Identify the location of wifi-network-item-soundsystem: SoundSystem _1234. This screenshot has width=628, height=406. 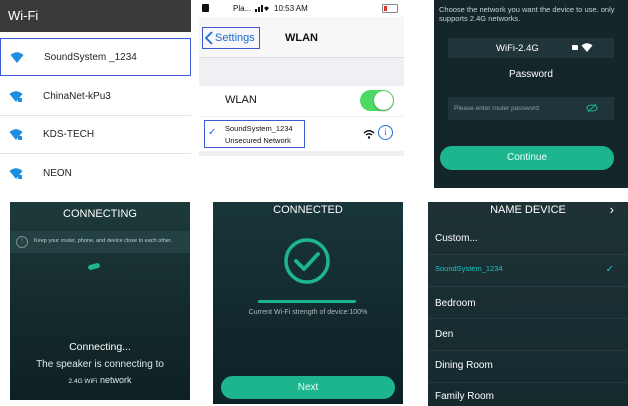
(95, 57).